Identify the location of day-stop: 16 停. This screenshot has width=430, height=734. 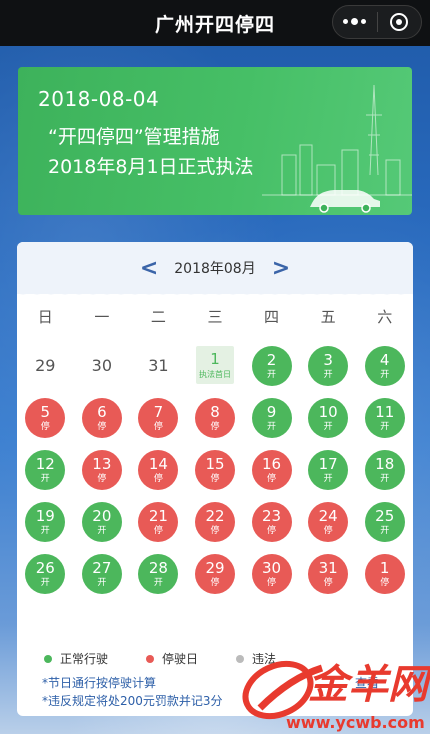
(271, 470).